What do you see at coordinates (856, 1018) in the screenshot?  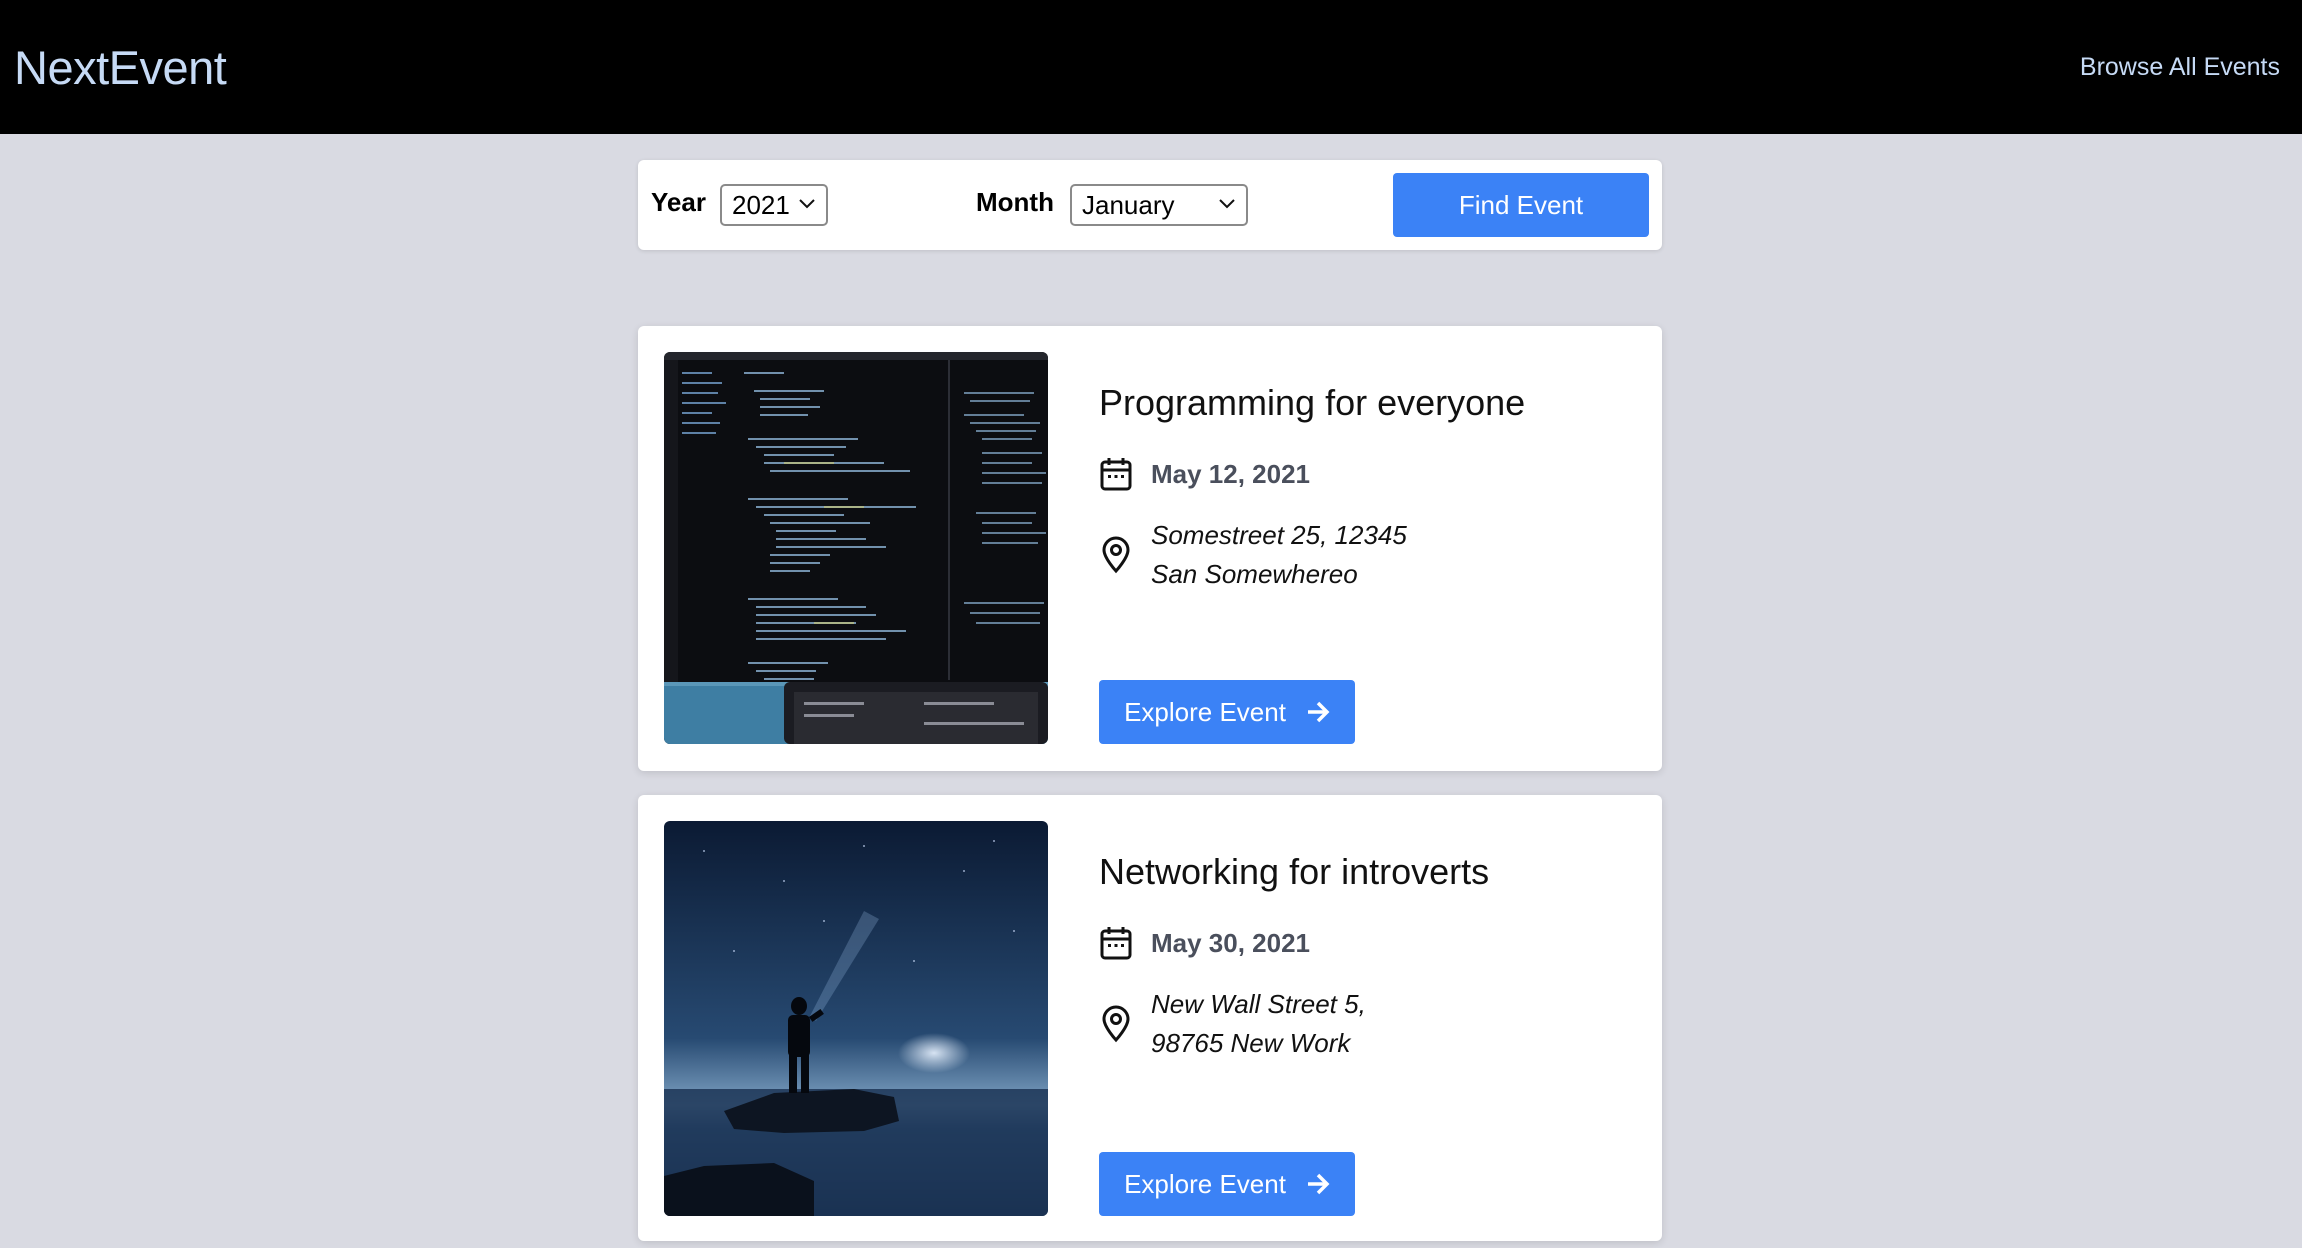 I see `event-image-night-sea` at bounding box center [856, 1018].